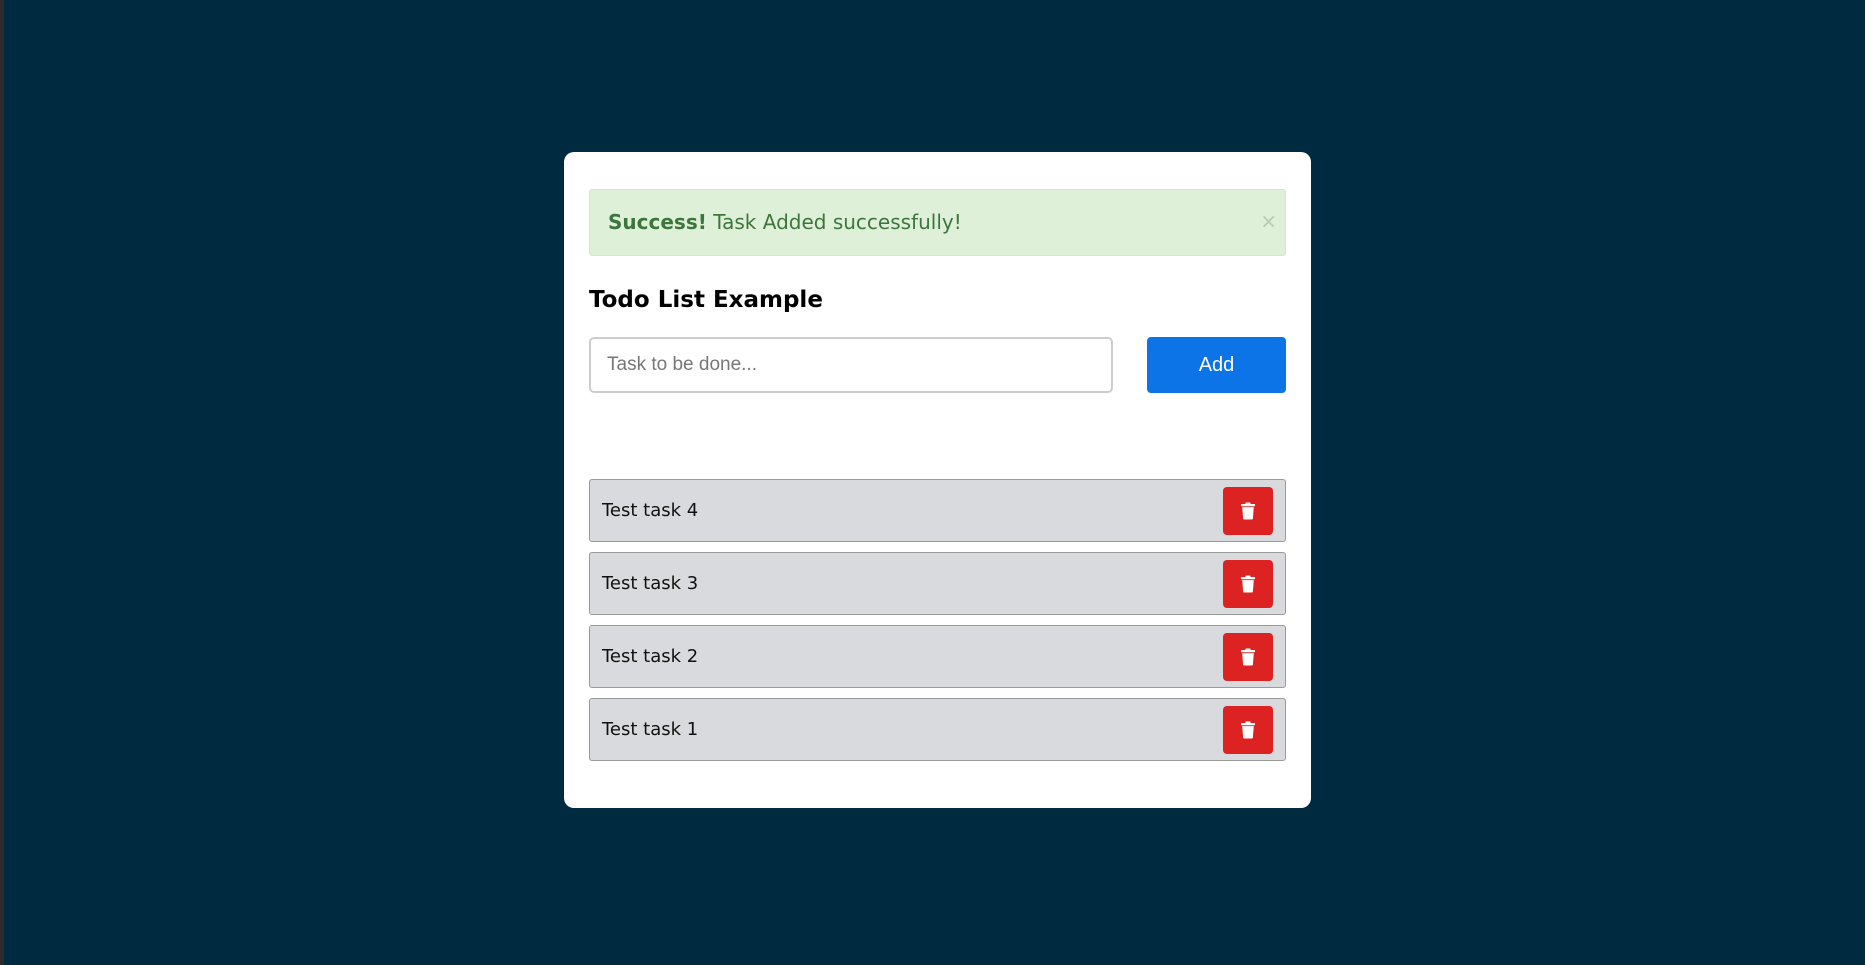 This screenshot has width=1865, height=965. I want to click on task-item: Test task 4, so click(937, 510).